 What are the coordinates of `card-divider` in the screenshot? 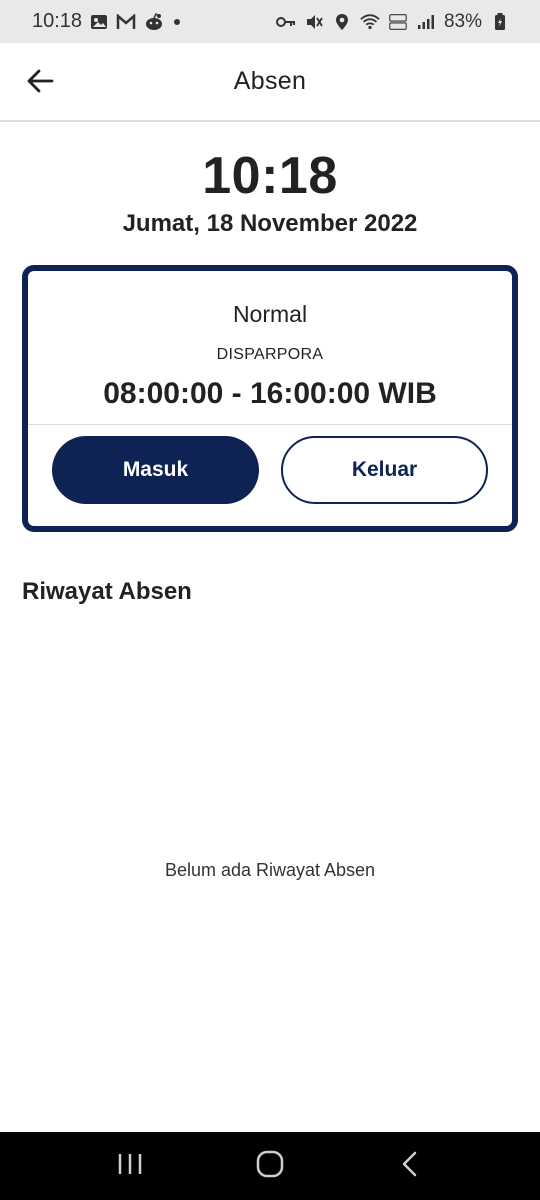 It's located at (270, 424).